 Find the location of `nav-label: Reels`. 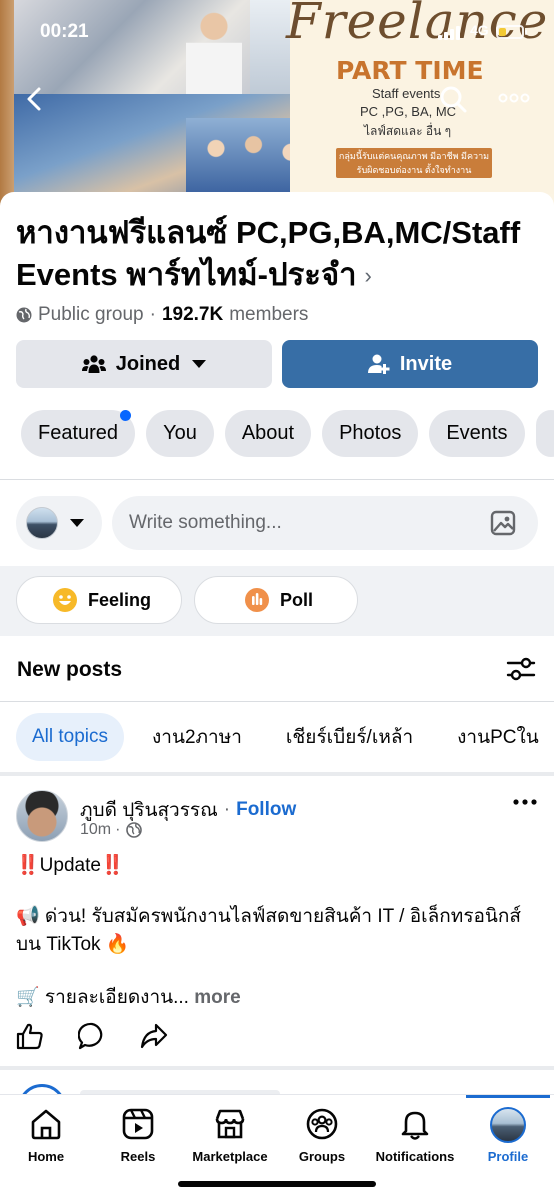

nav-label: Reels is located at coordinates (138, 1156).